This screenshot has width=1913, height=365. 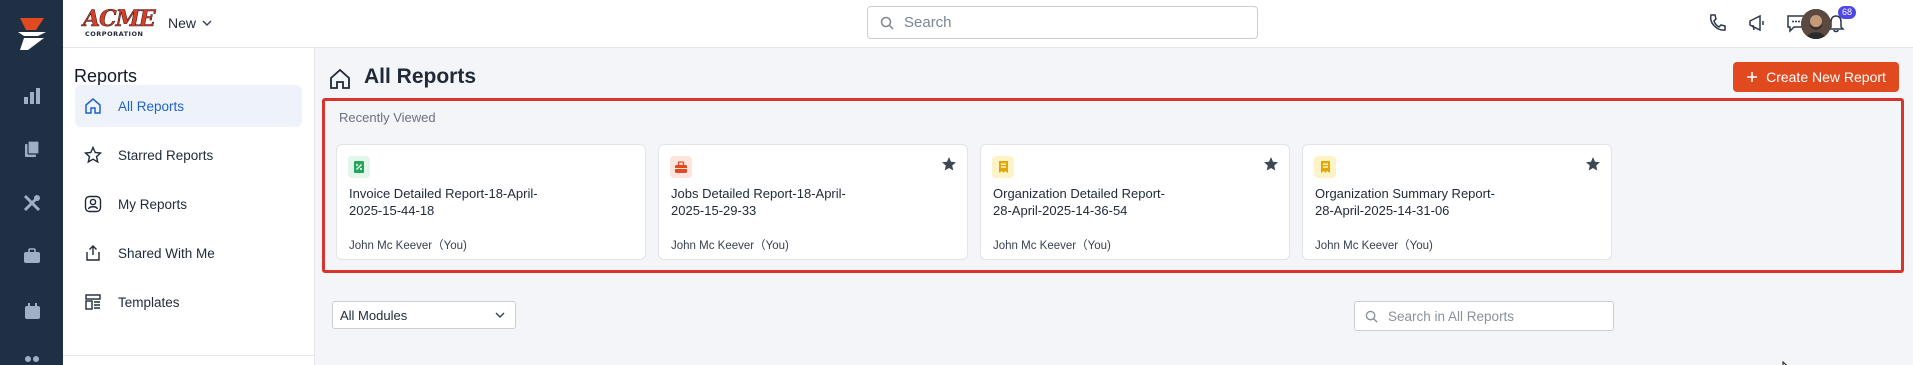 I want to click on brand-subtitle: CORPORATION, so click(x=114, y=34).